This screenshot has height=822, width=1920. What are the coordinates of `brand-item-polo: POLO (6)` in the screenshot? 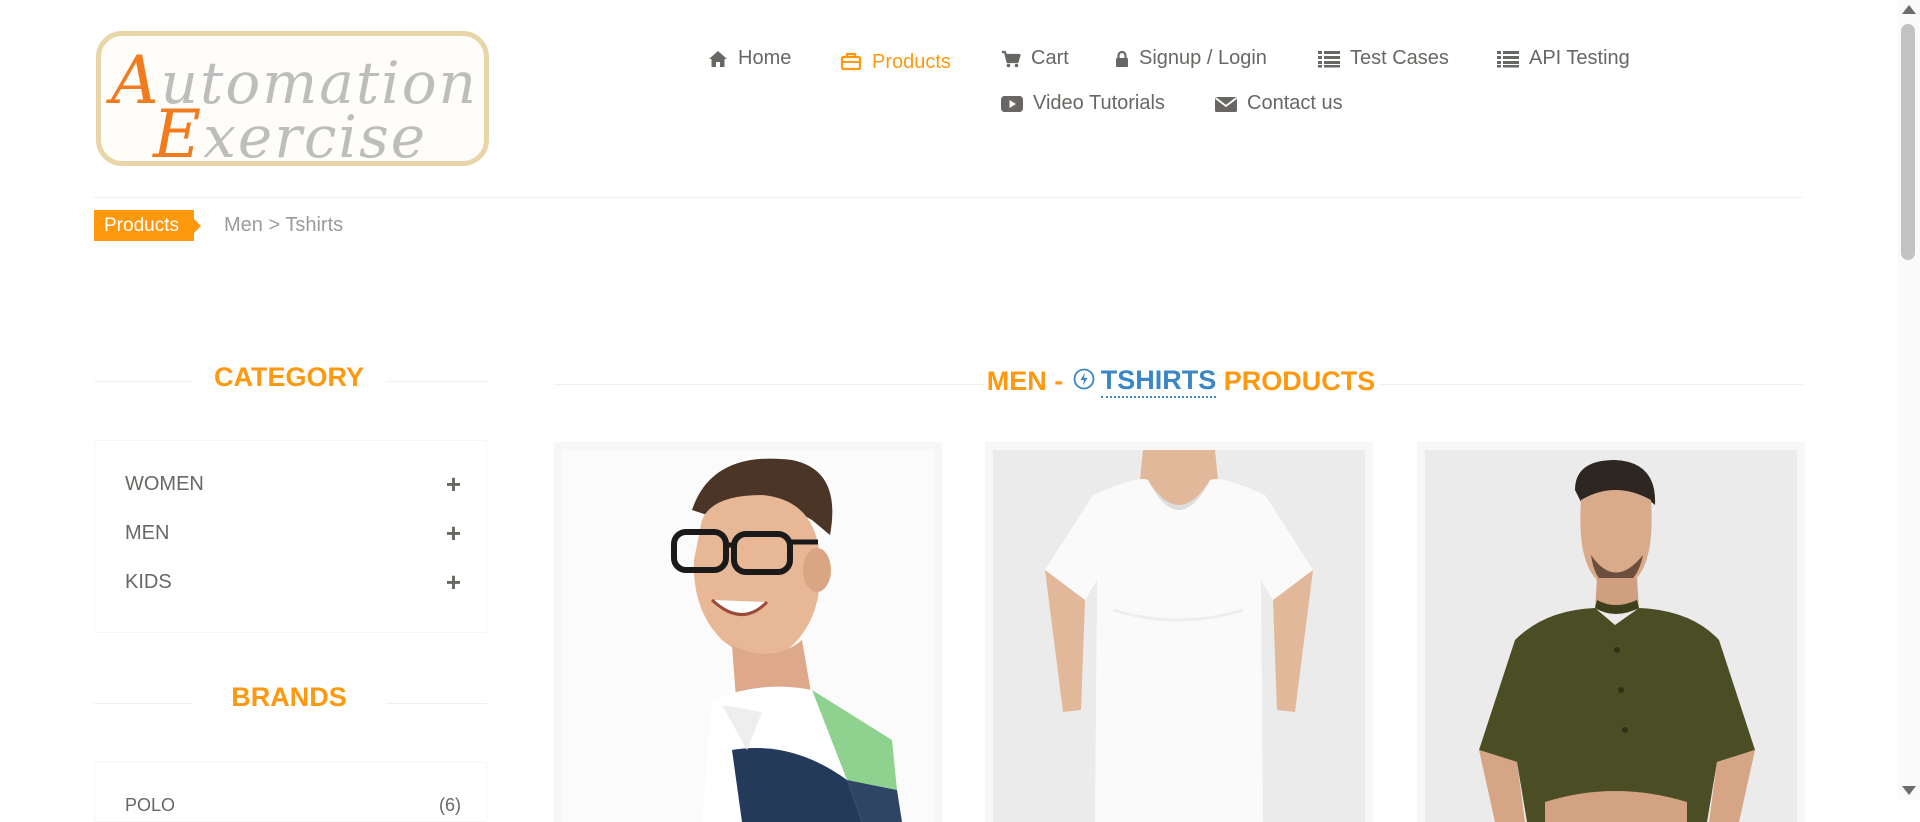 It's located at (293, 805).